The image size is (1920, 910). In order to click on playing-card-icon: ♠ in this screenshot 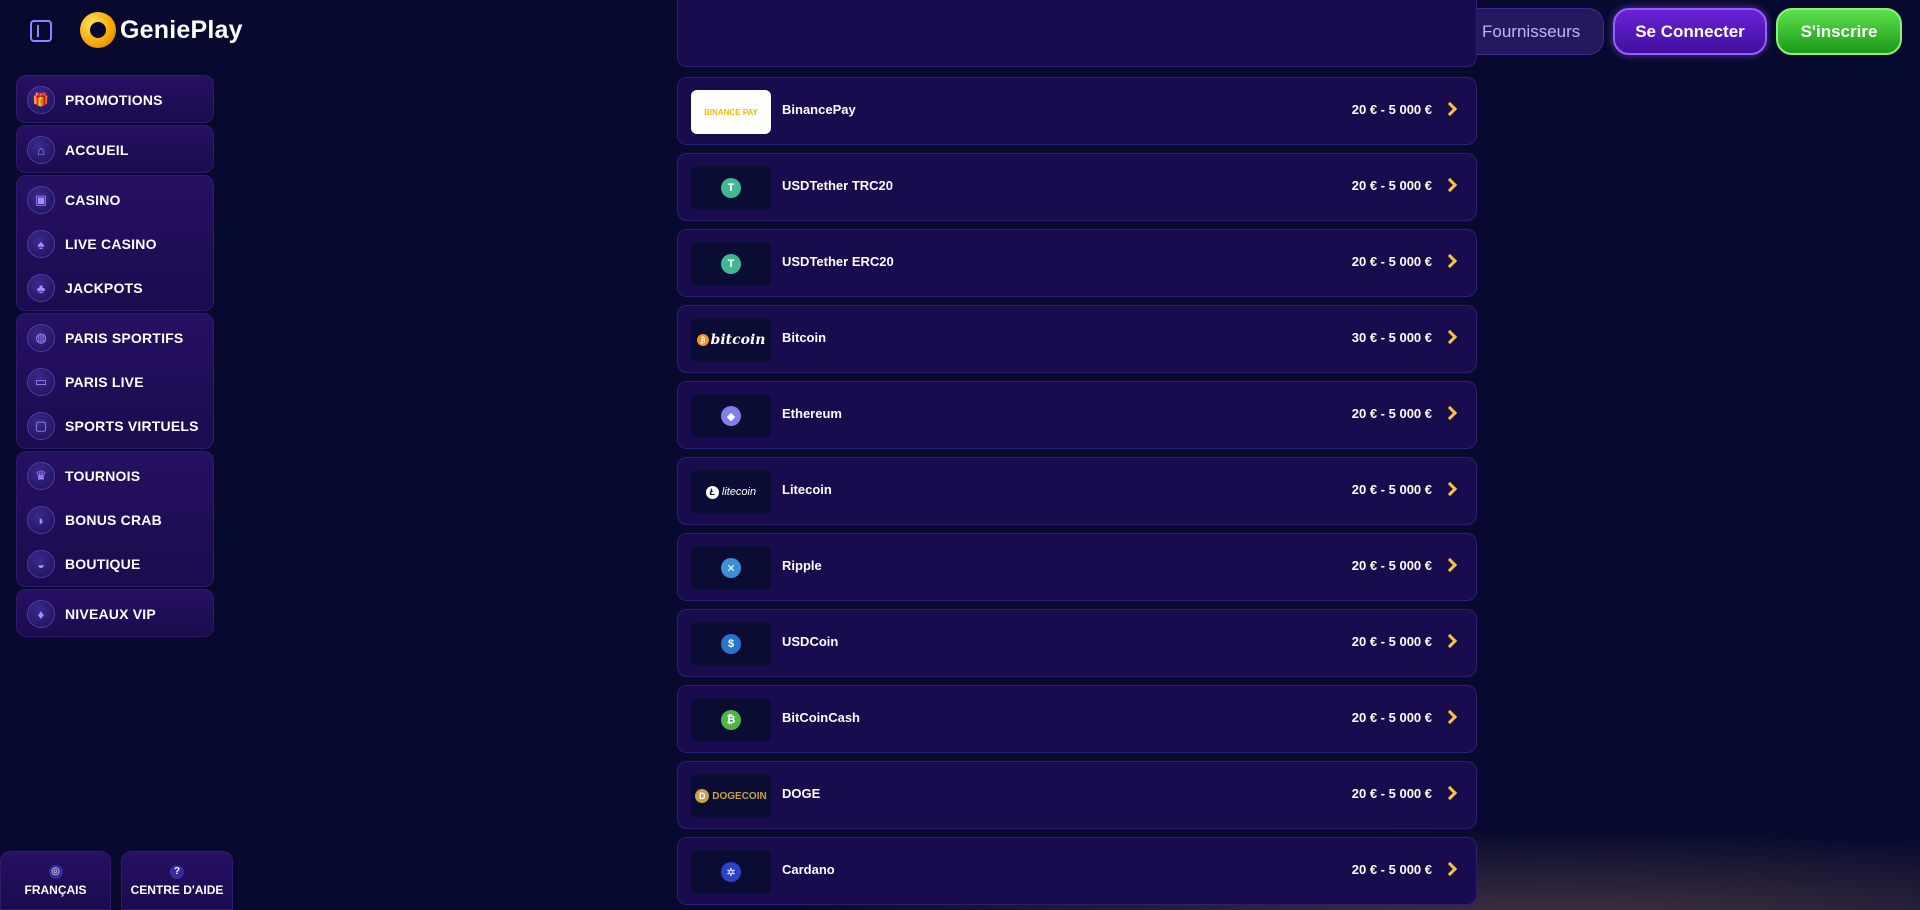, I will do `click(41, 244)`.